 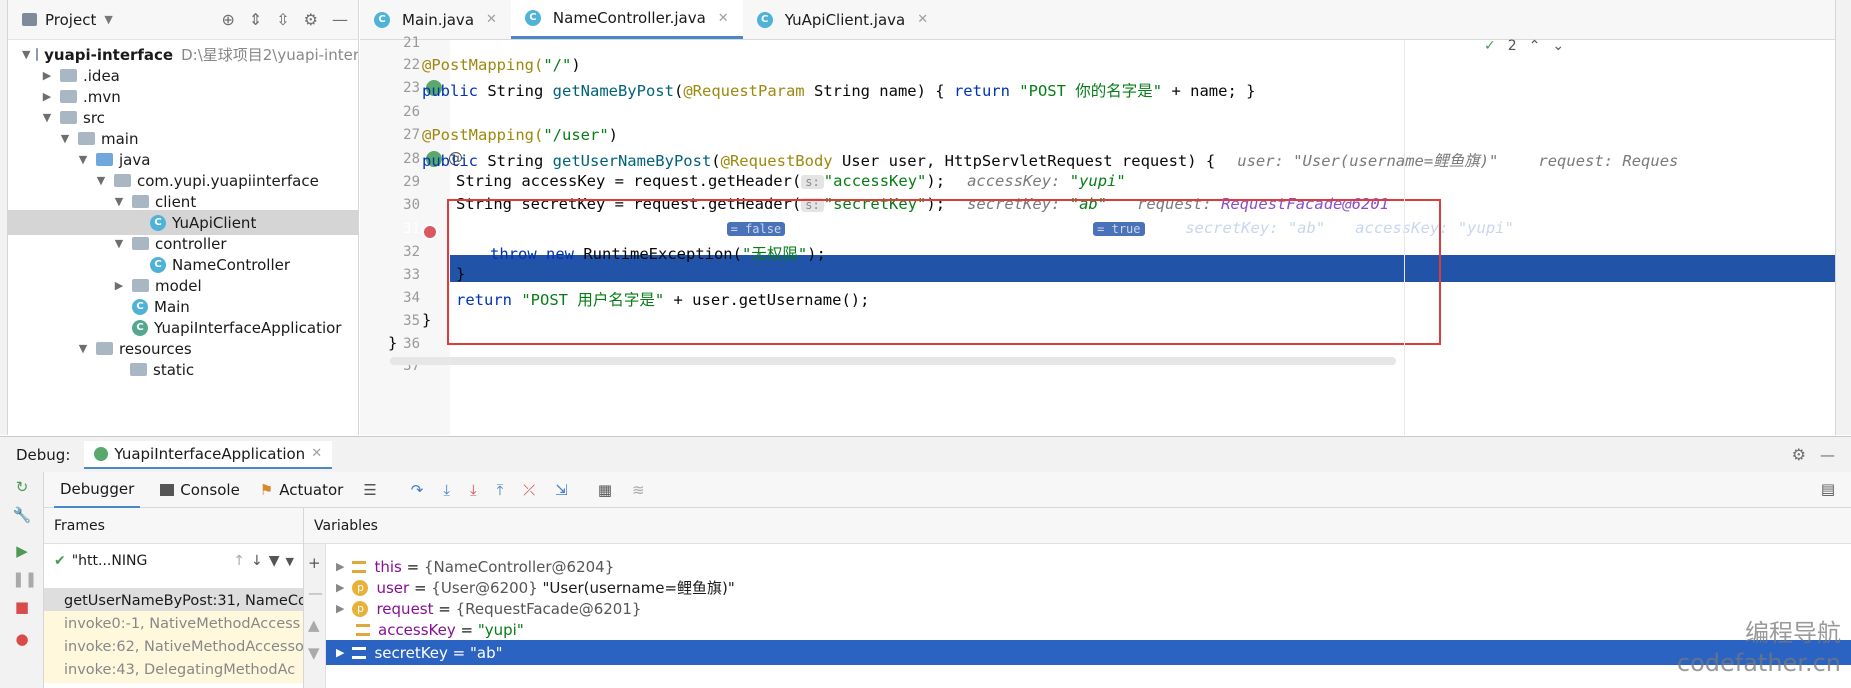 I want to click on view-breakpoints-icon: ●, so click(x=22, y=640).